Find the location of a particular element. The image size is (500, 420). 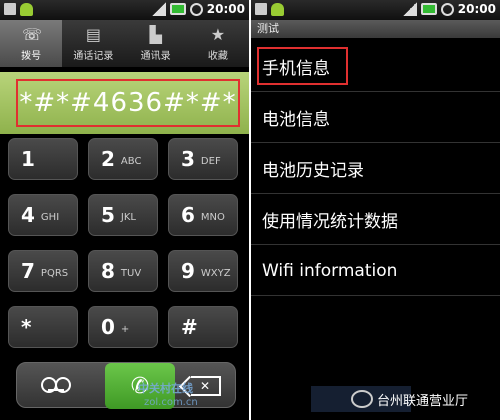

tab-label: 通讯录 is located at coordinates (155, 56).